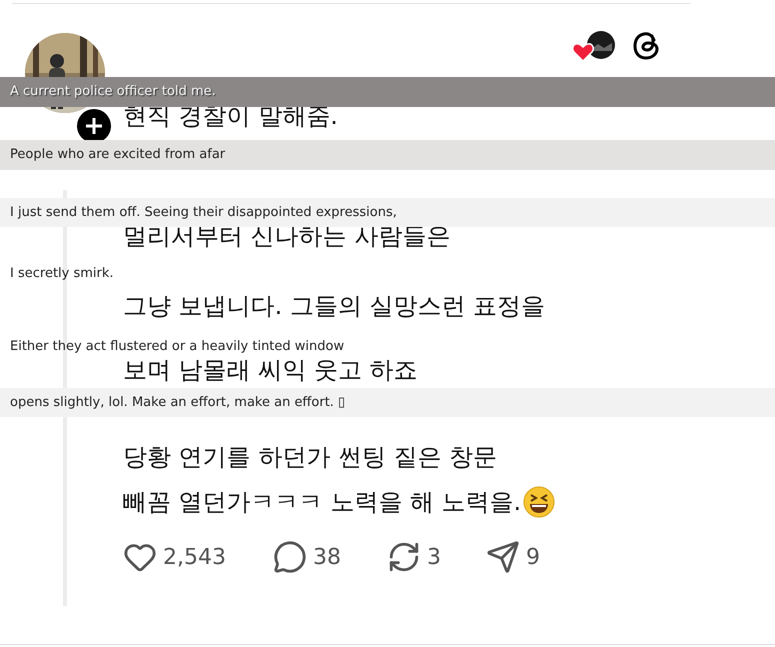  What do you see at coordinates (583, 52) in the screenshot?
I see `heart-icon` at bounding box center [583, 52].